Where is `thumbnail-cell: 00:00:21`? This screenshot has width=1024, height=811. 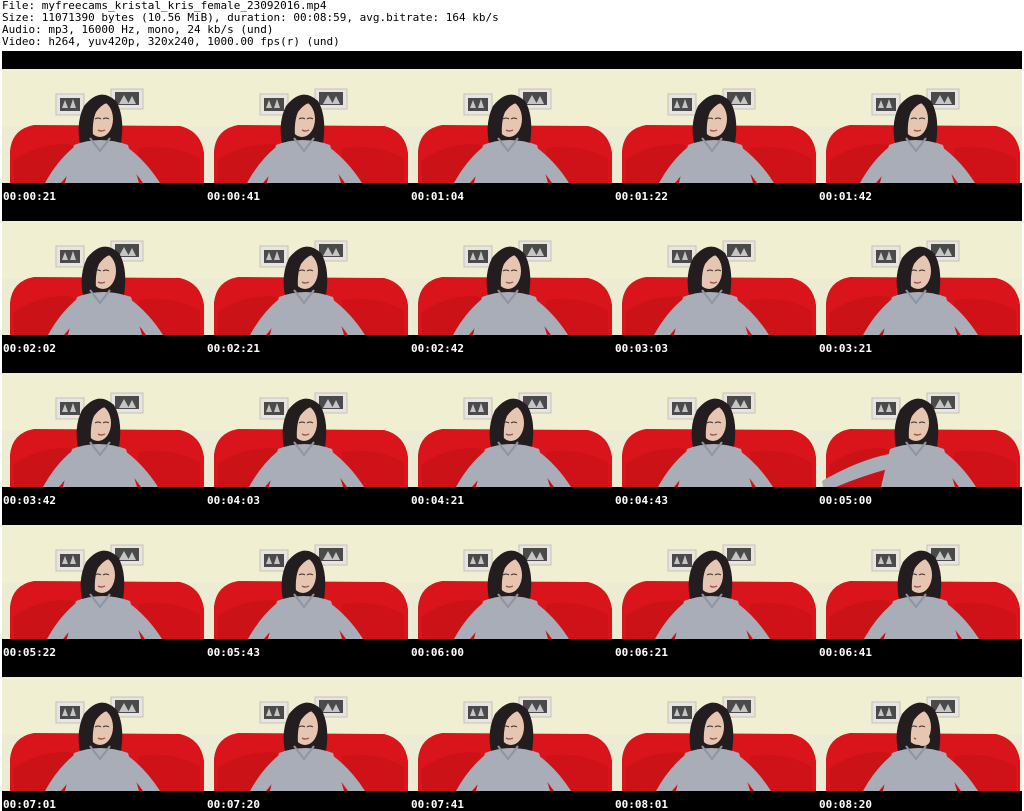
thumbnail-cell: 00:00:21 is located at coordinates (104, 127).